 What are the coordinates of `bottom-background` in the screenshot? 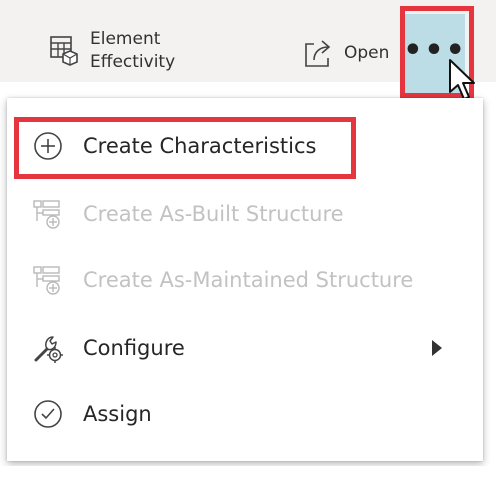 It's located at (248, 475).